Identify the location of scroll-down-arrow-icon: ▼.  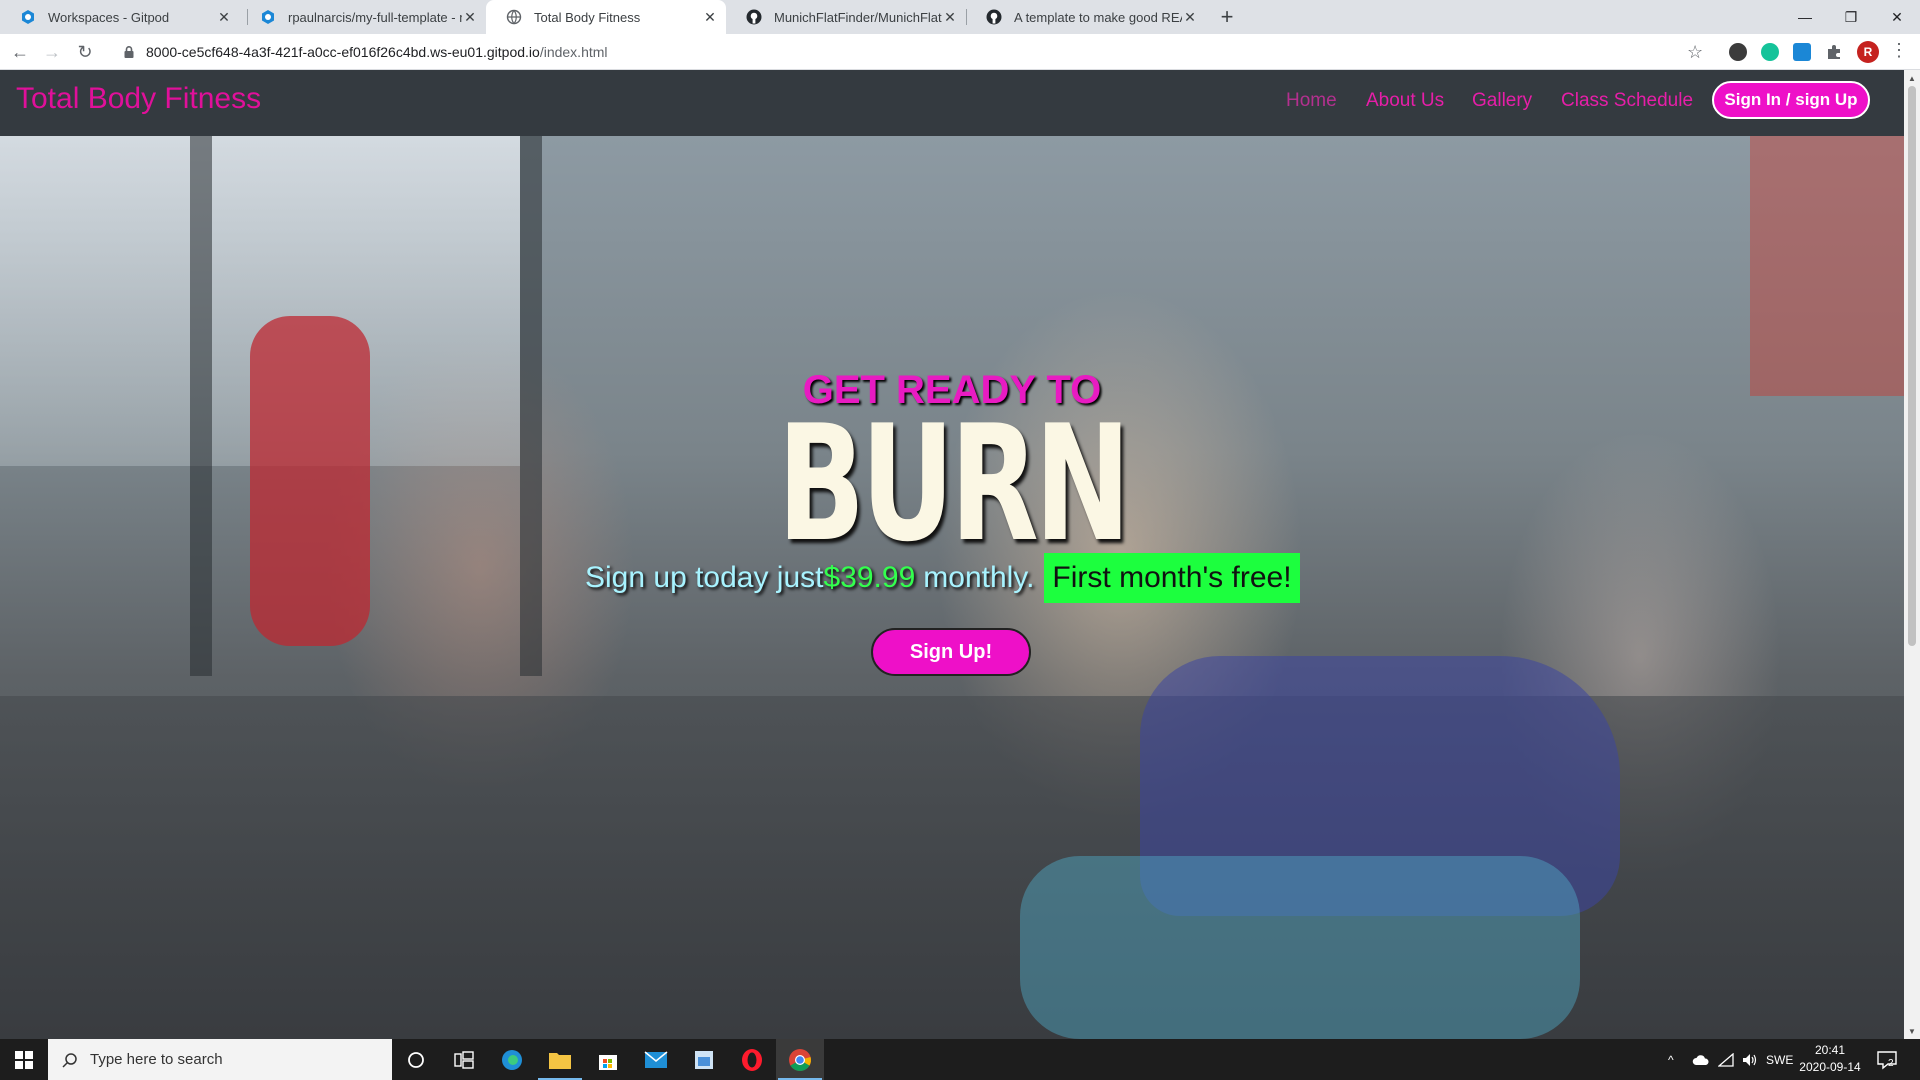
(1912, 1031).